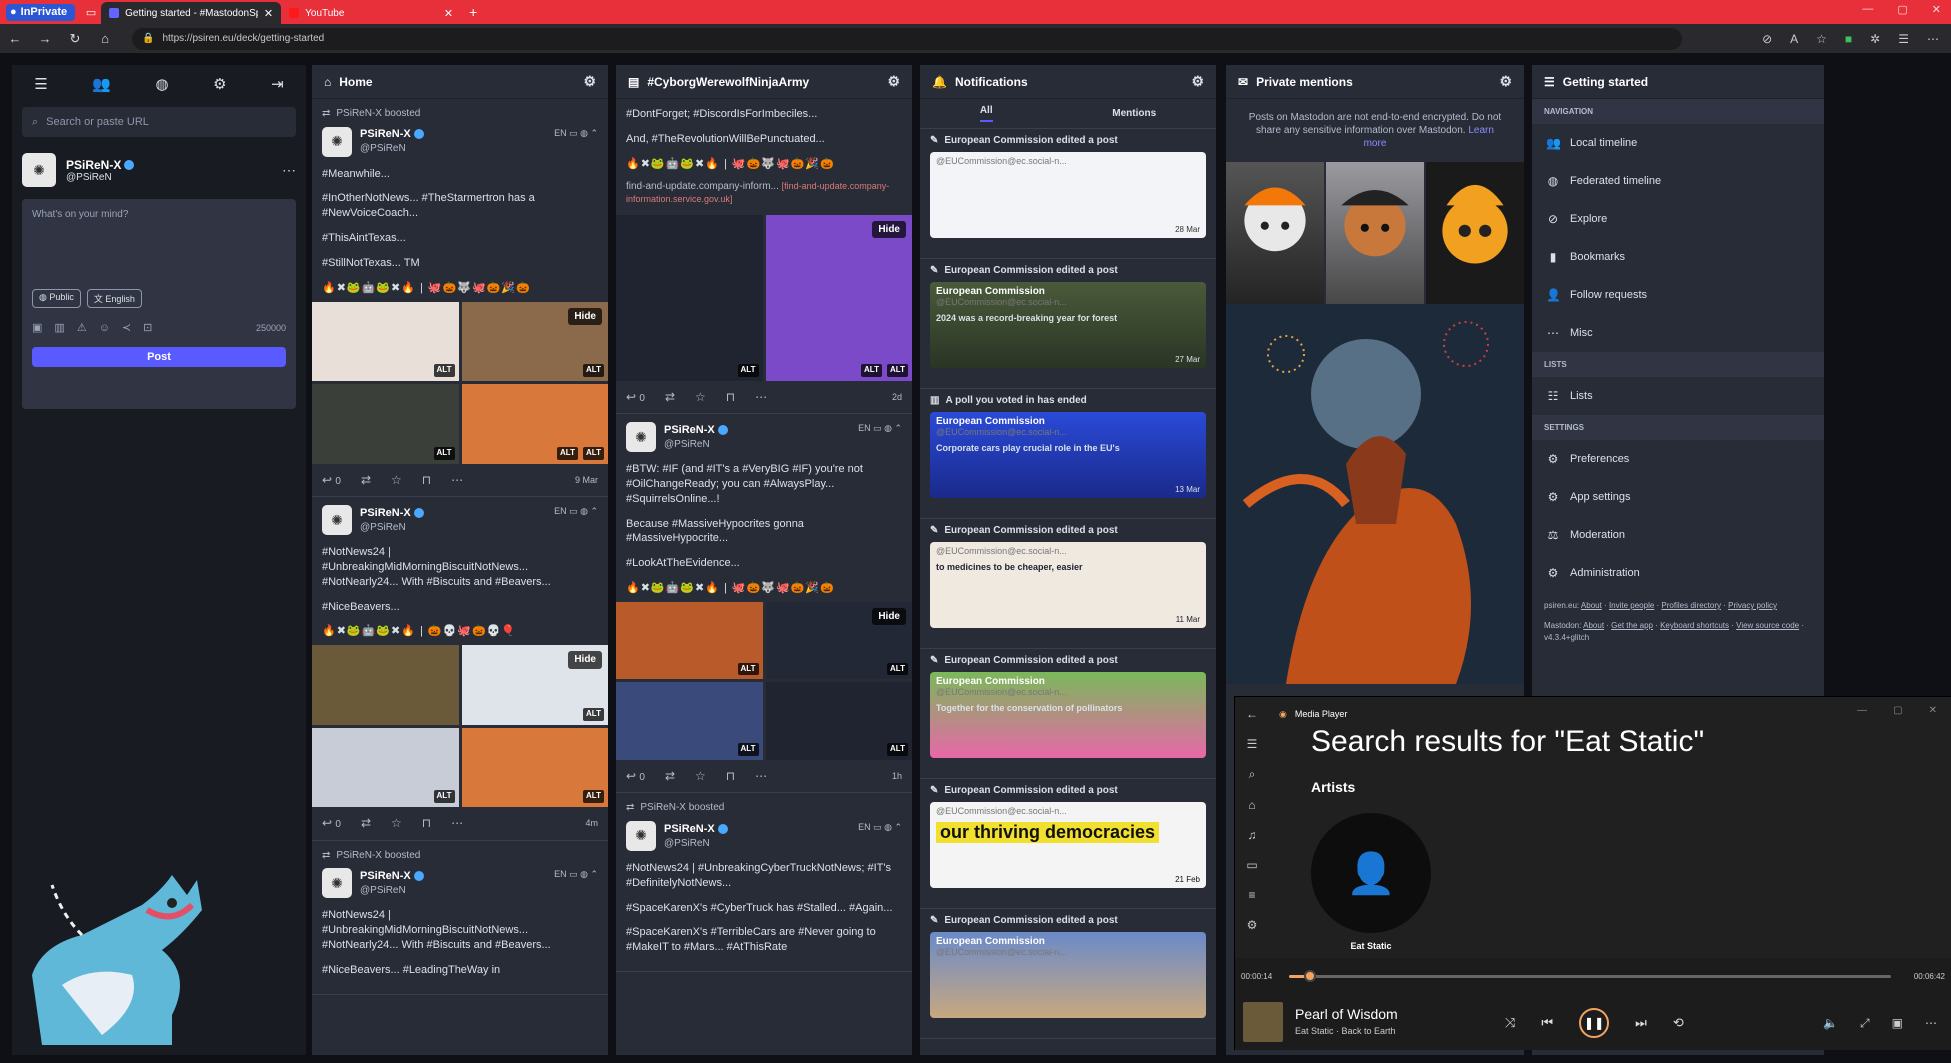  Describe the element at coordinates (1821, 39) in the screenshot. I see `favorite-star-icon: ☆` at that location.